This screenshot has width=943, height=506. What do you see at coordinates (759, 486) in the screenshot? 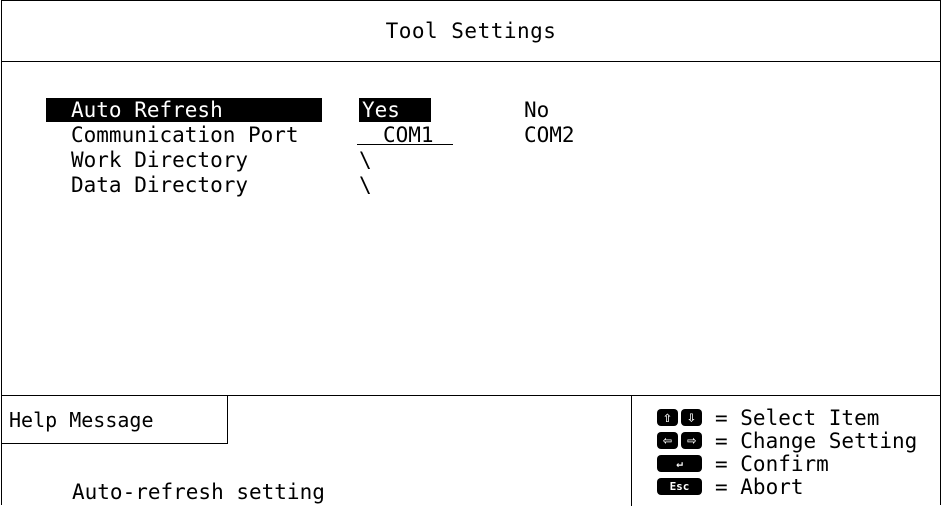
I see `key-description-abort: = Abort` at bounding box center [759, 486].